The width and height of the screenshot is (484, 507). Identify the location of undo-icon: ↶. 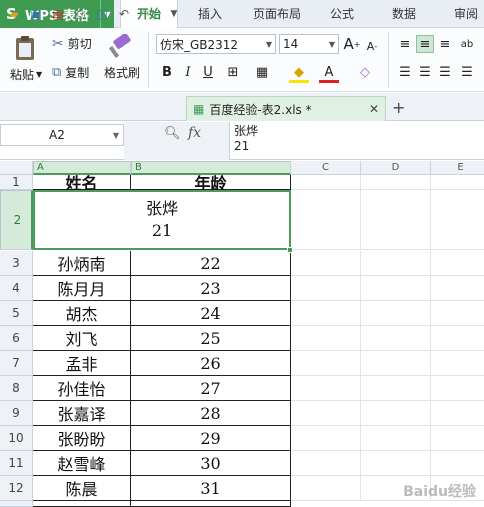
(124, 14).